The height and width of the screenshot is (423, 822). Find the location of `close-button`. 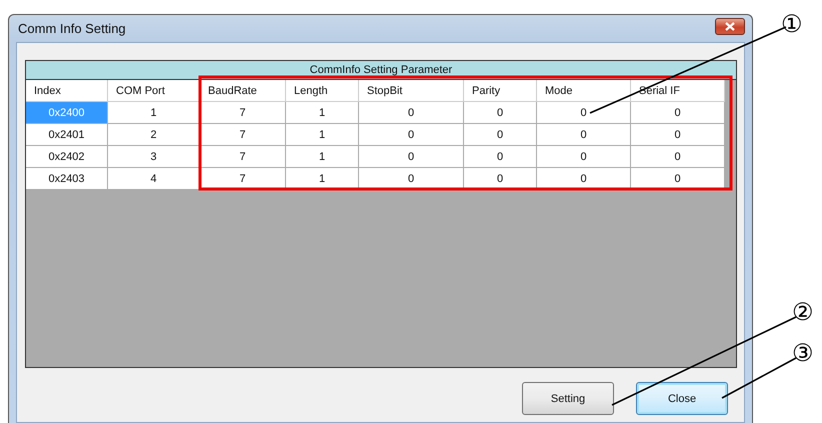

close-button is located at coordinates (730, 26).